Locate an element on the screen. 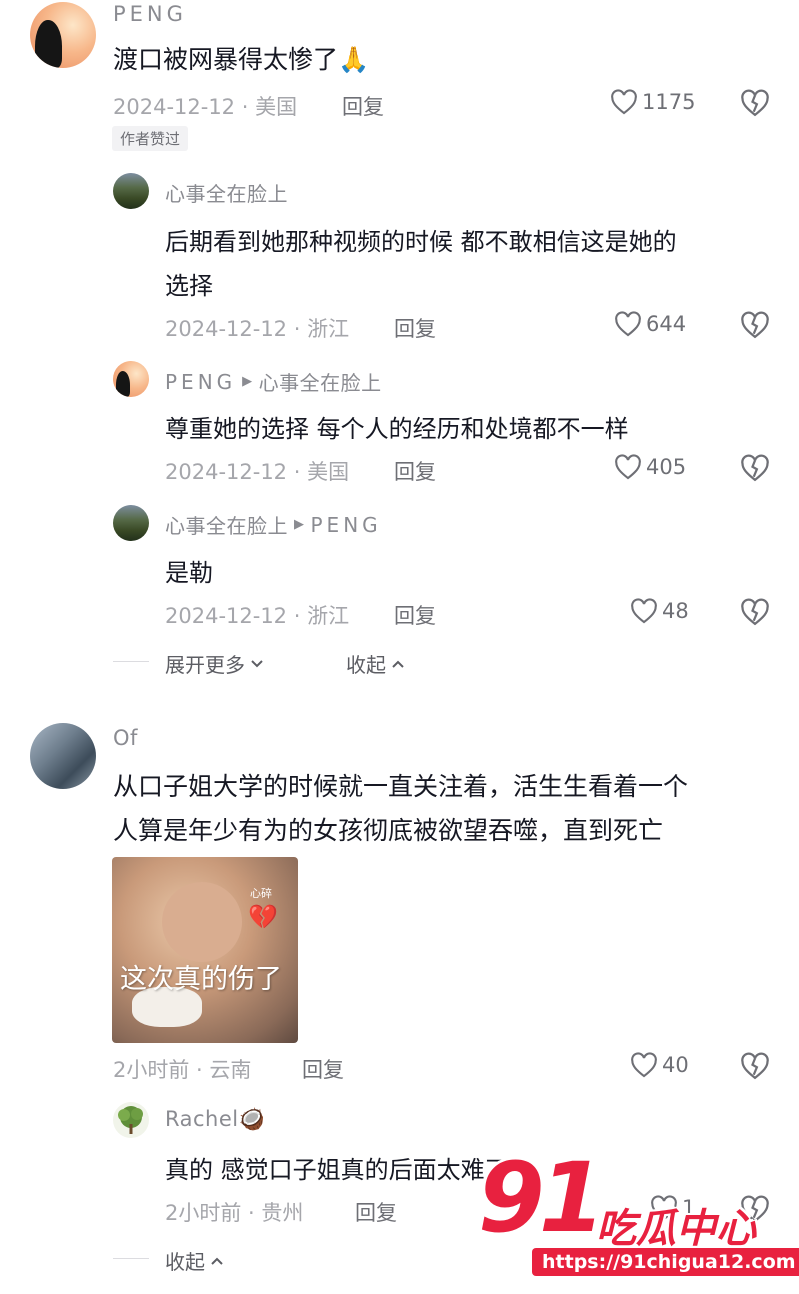 The width and height of the screenshot is (799, 1294). meme-caption: 这次真的伤了 is located at coordinates (201, 979).